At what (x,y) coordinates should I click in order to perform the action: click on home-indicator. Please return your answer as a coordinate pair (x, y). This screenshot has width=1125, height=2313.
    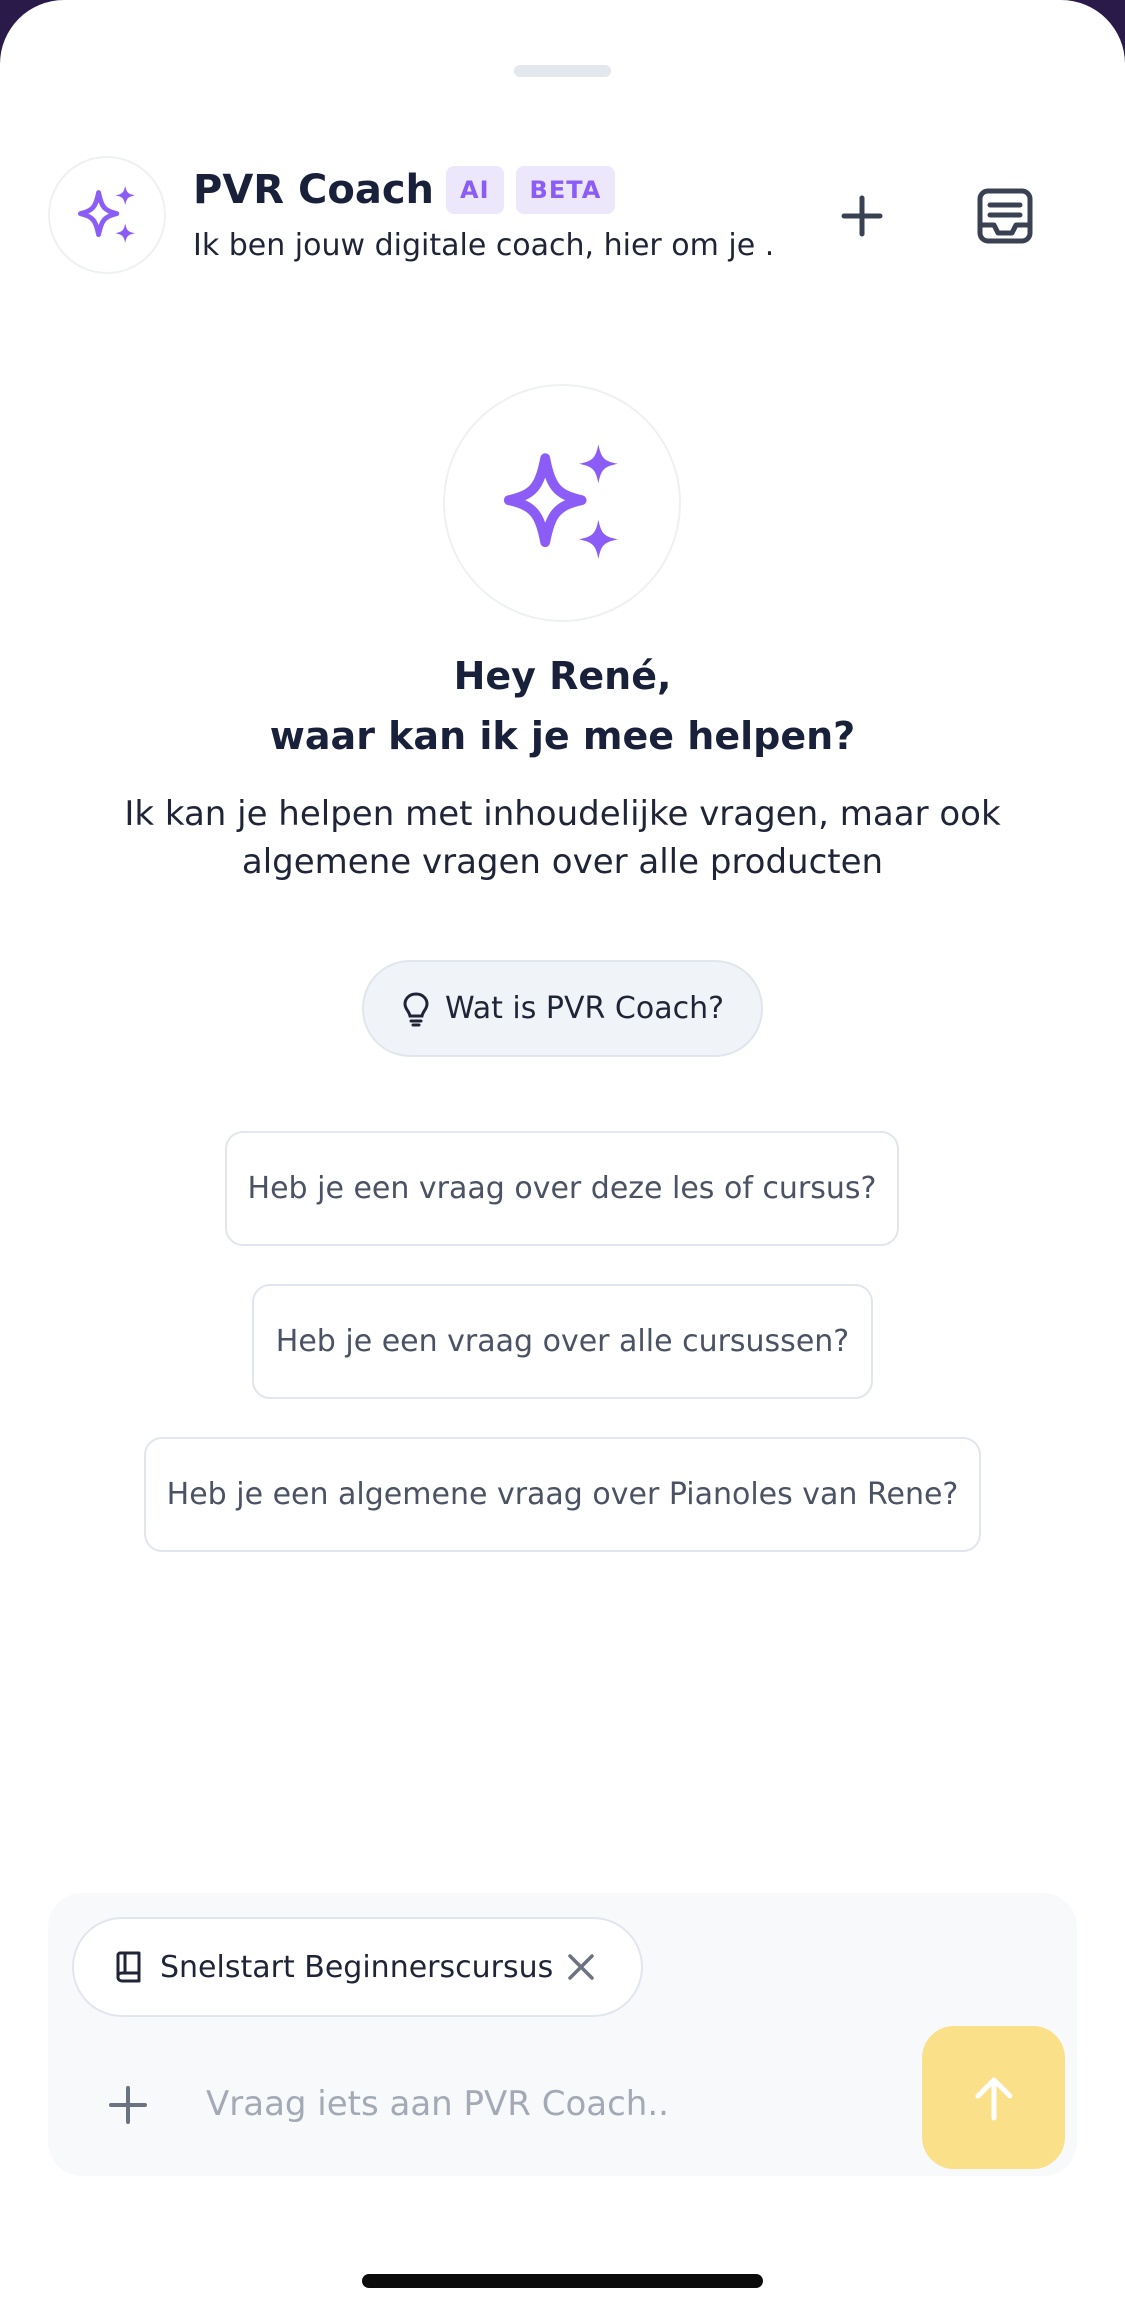
    Looking at the image, I should click on (562, 2281).